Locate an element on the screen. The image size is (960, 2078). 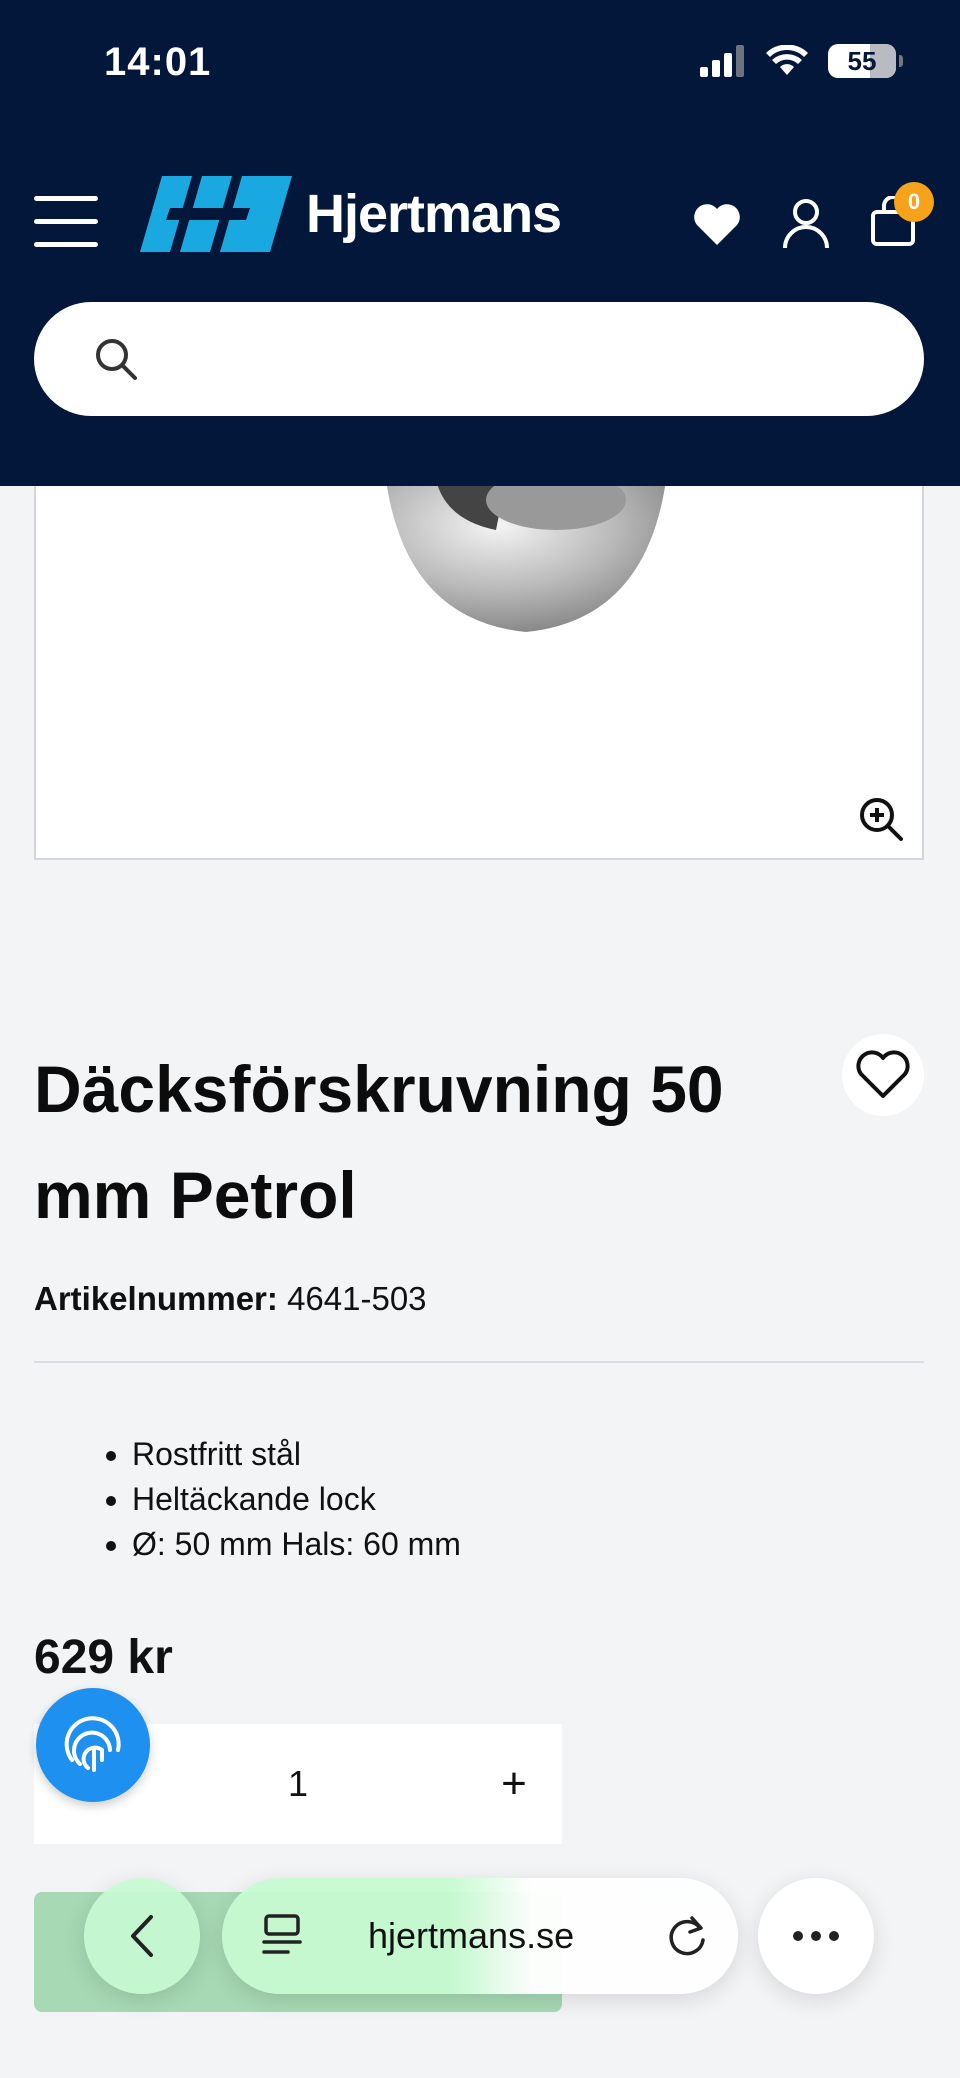
product-photo is located at coordinates (506, 526).